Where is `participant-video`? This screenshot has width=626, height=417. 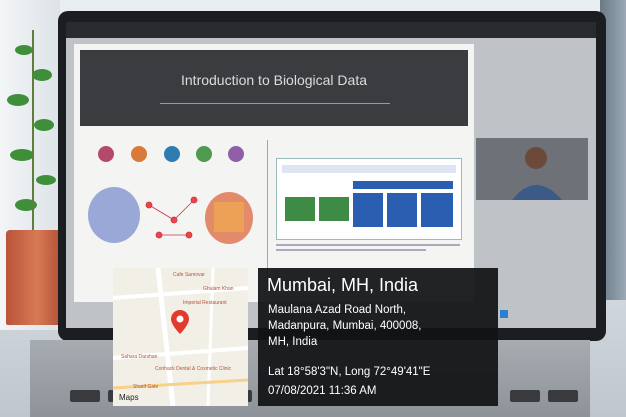 participant-video is located at coordinates (532, 169).